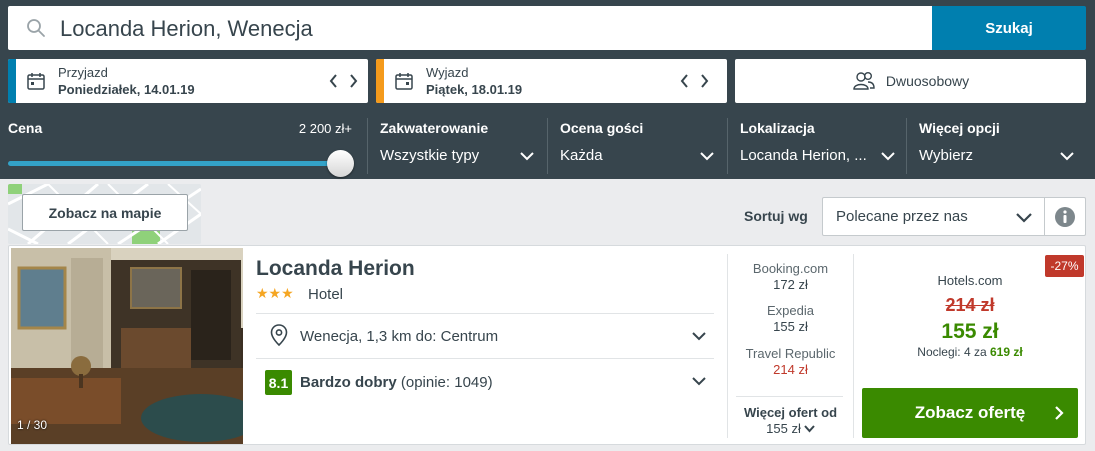 This screenshot has width=1095, height=451. I want to click on partner-offer-travel-republic: Travel Republic 214 zł, so click(790, 361).